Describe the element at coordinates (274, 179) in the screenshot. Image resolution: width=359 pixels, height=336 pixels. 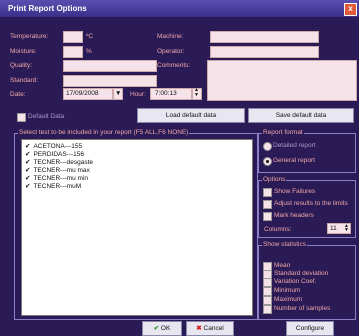
I see `options-title: Options` at that location.